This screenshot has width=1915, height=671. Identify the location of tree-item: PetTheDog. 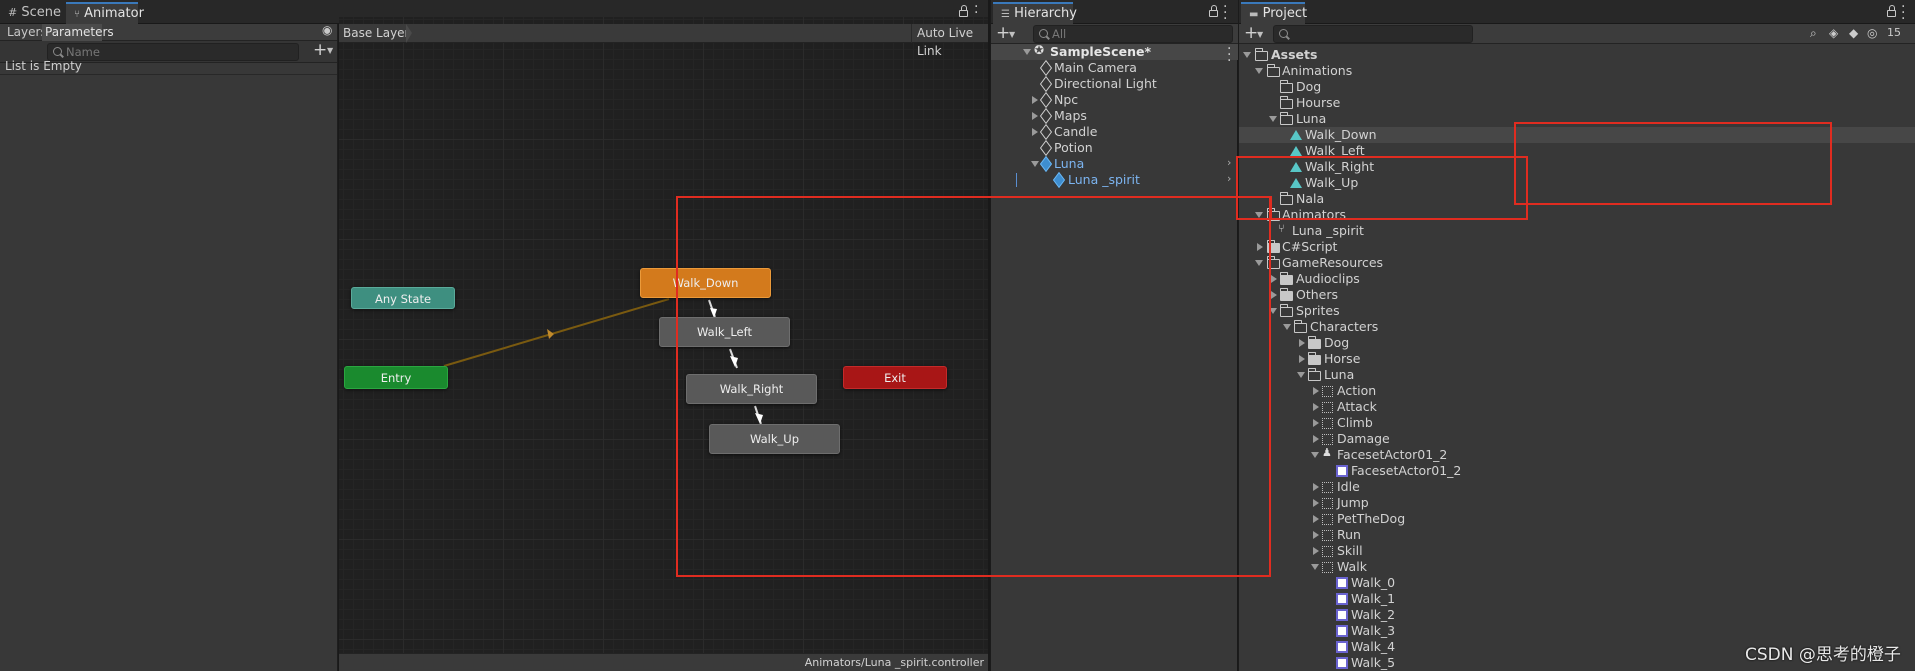
(1577, 519).